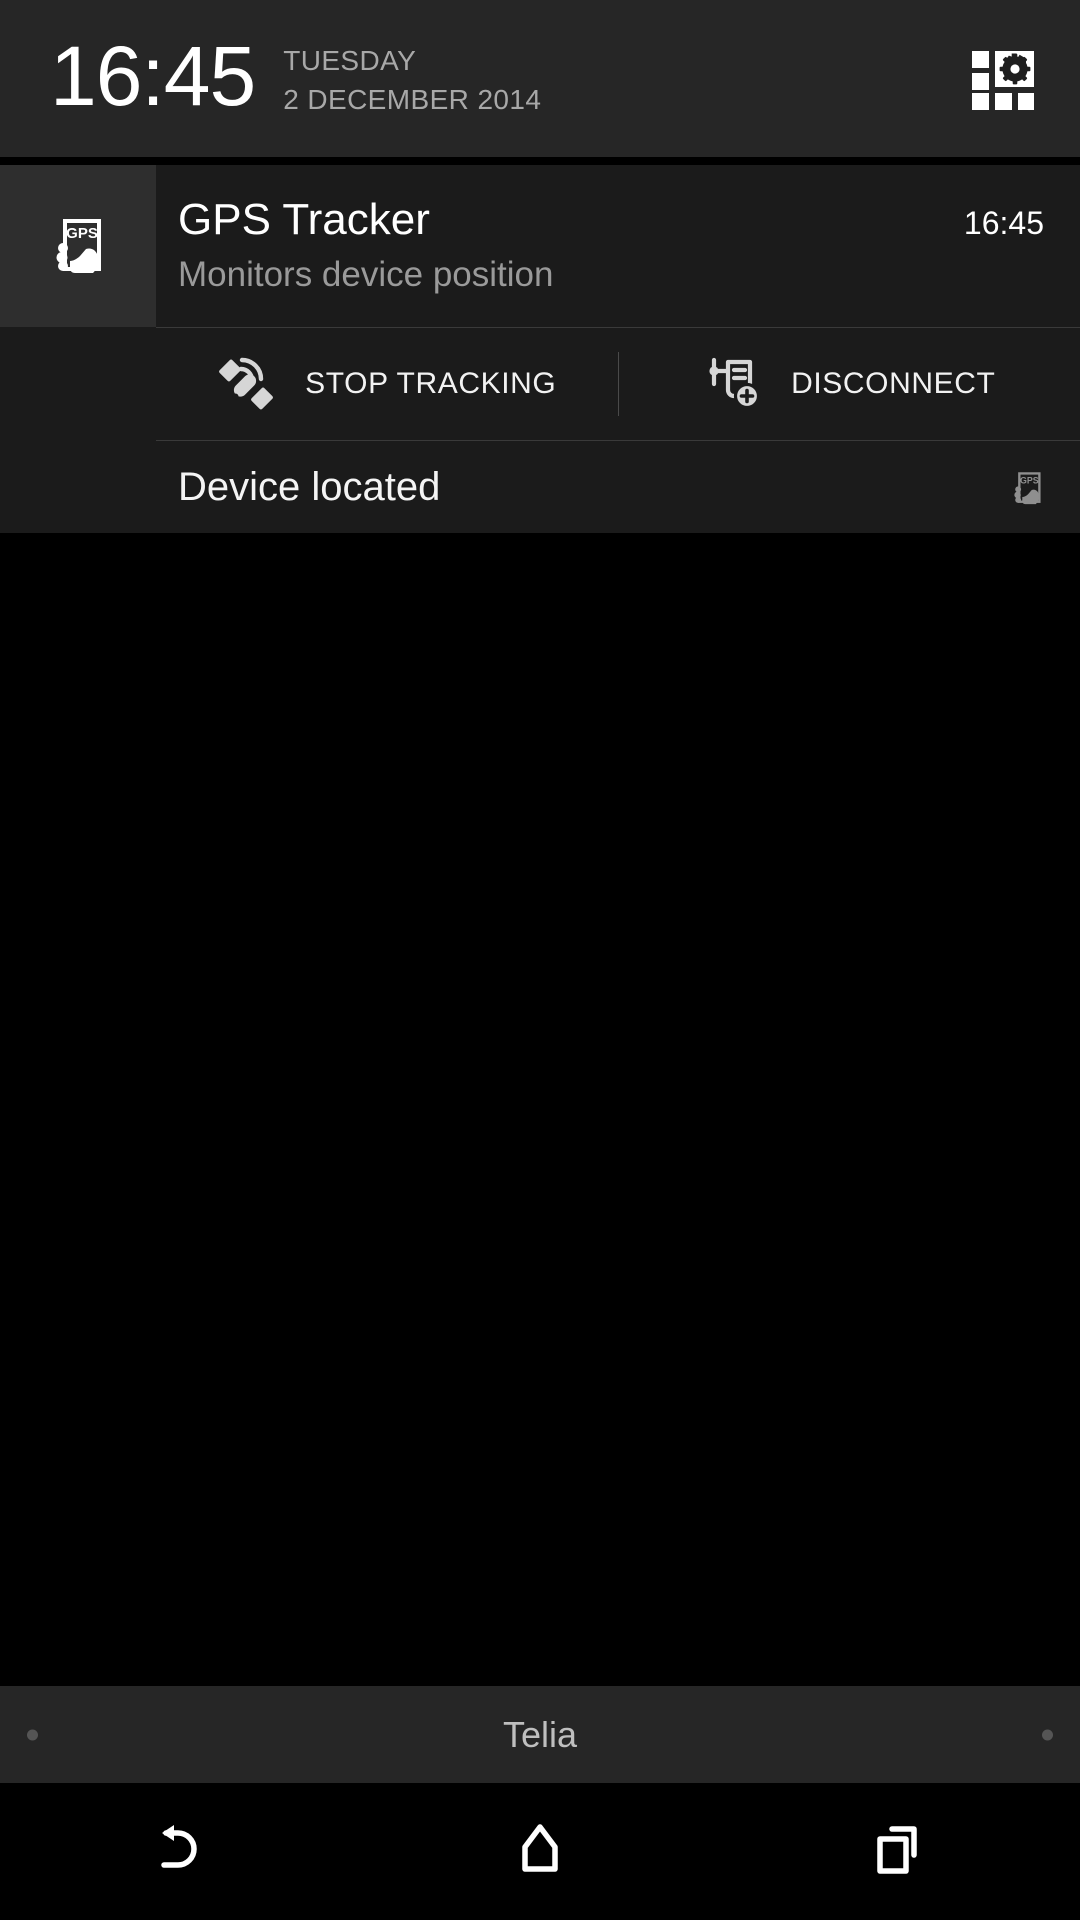  What do you see at coordinates (734, 384) in the screenshot?
I see `device-connect-plus-icon` at bounding box center [734, 384].